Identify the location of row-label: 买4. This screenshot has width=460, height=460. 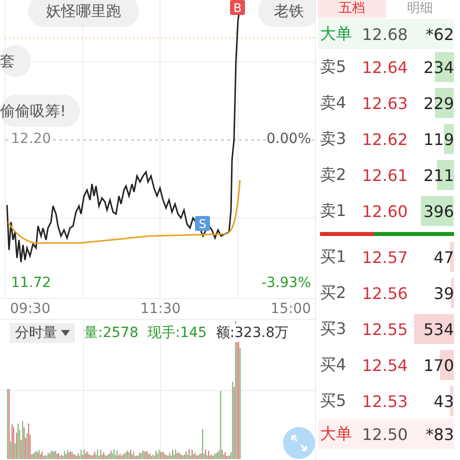
(334, 365).